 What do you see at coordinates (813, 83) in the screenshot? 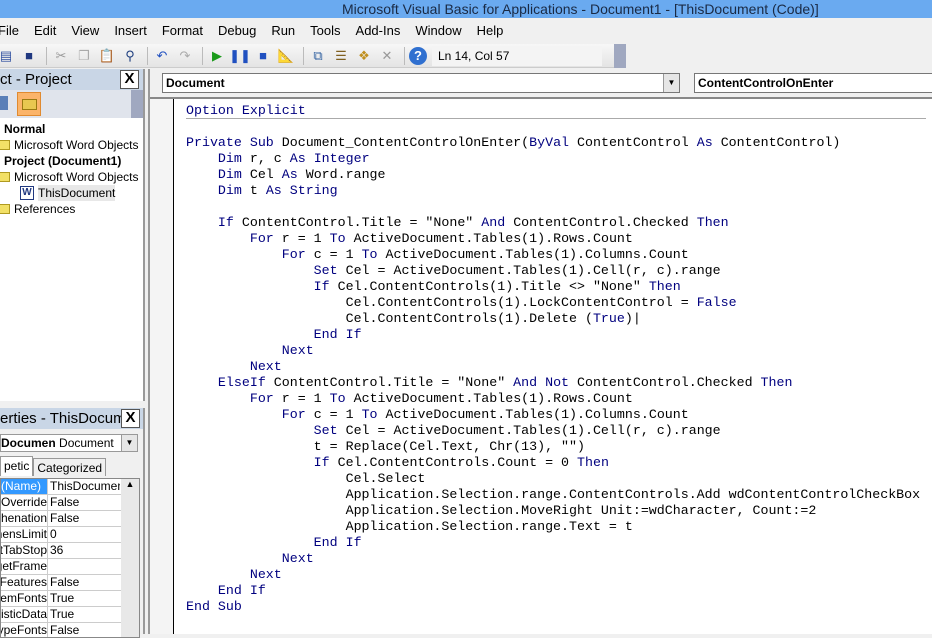
I see `procedure-combo: ContentControlOnEnter` at bounding box center [813, 83].